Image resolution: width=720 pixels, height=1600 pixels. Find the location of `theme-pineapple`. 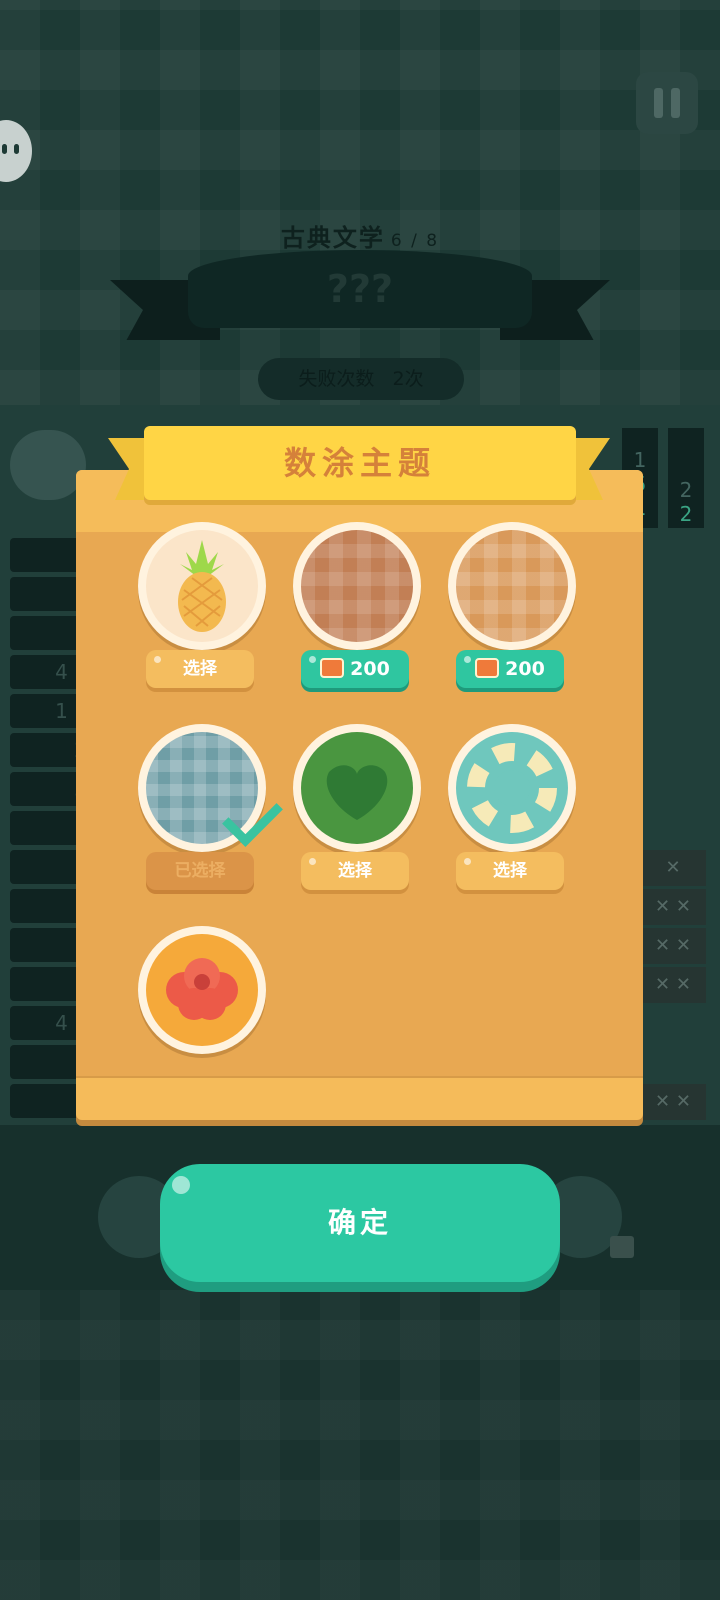

theme-pineapple is located at coordinates (202, 586).